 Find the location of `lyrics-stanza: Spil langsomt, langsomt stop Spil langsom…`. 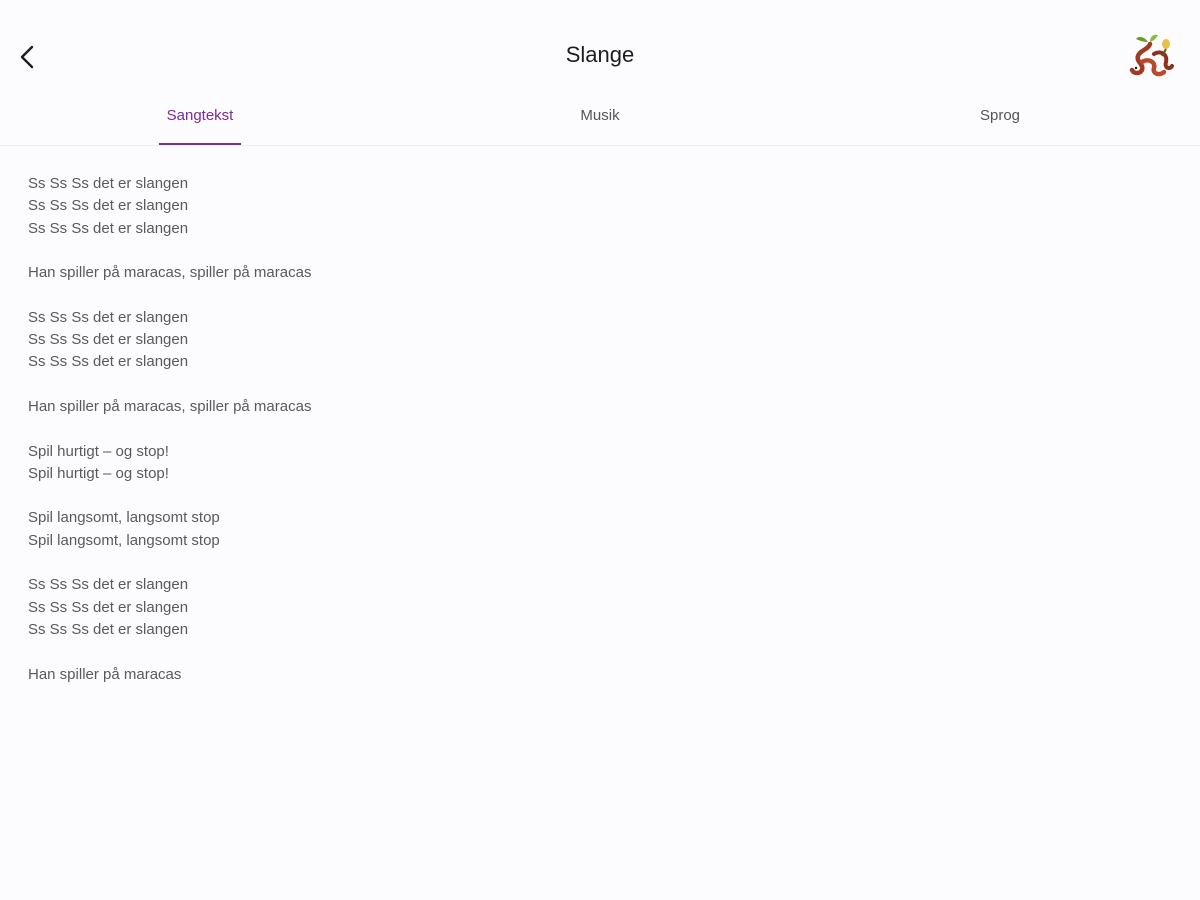

lyrics-stanza: Spil langsomt, langsomt stop Spil langsom… is located at coordinates (428, 529).